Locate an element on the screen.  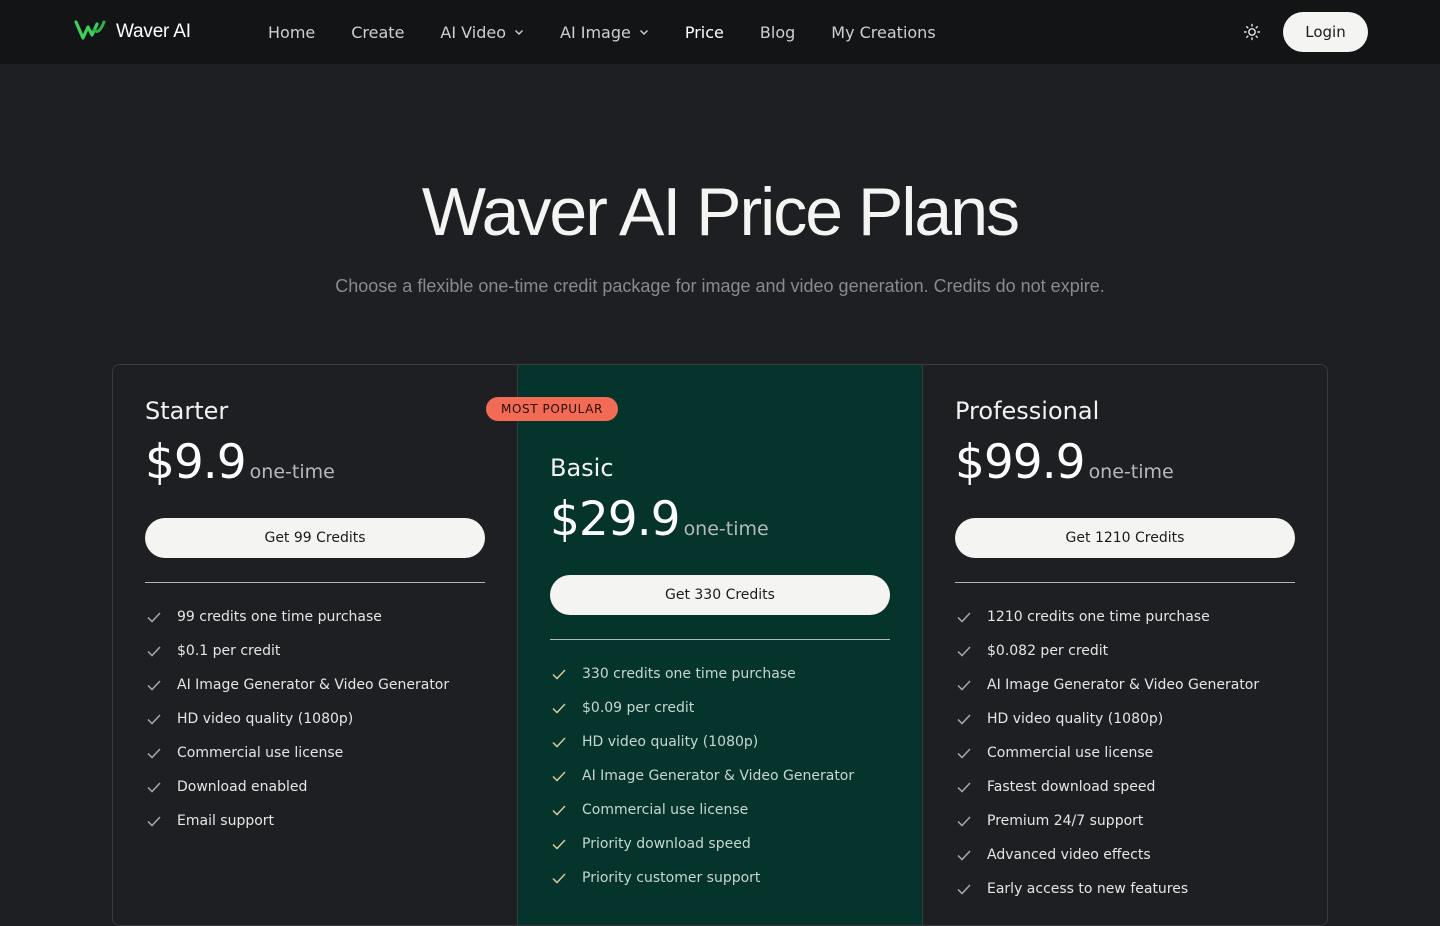
feature-item: Advanced video effects is located at coordinates (1125, 855).